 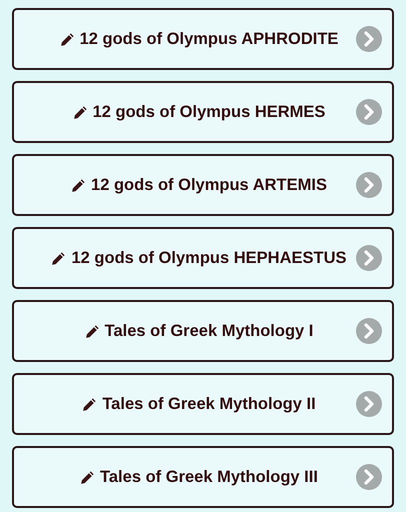 I want to click on item-title: Tales of Greek Mythology I, so click(x=209, y=331).